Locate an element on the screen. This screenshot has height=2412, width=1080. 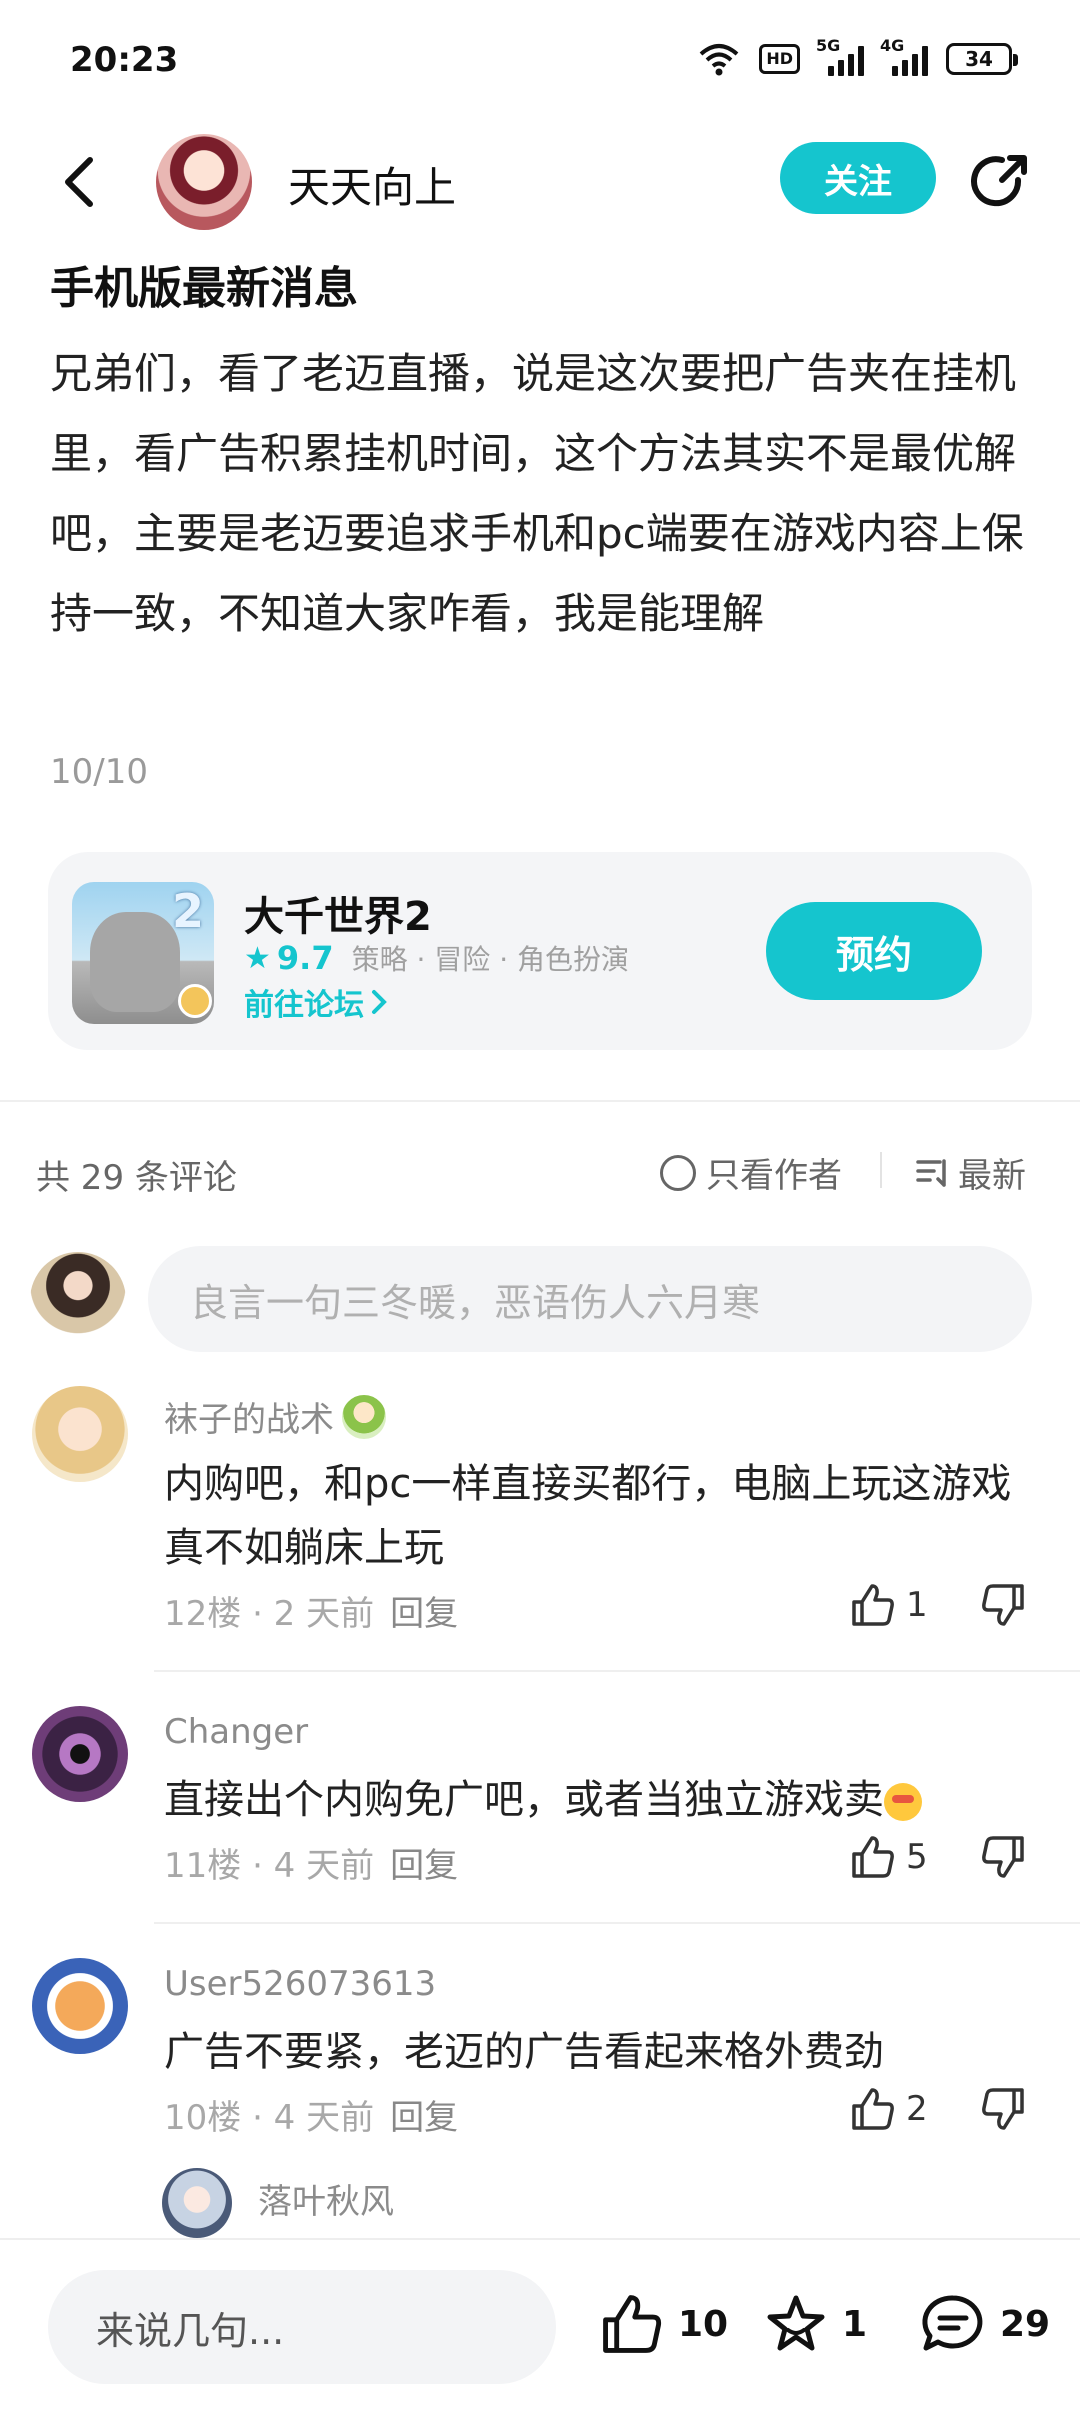
signal-5g-icon: 5G is located at coordinates (840, 56).